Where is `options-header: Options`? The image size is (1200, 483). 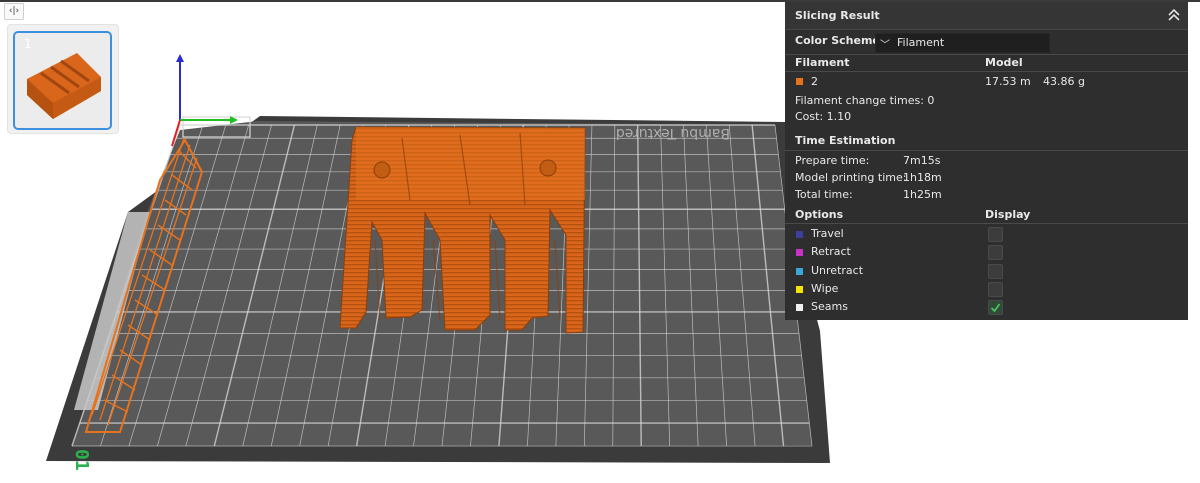 options-header: Options is located at coordinates (819, 214).